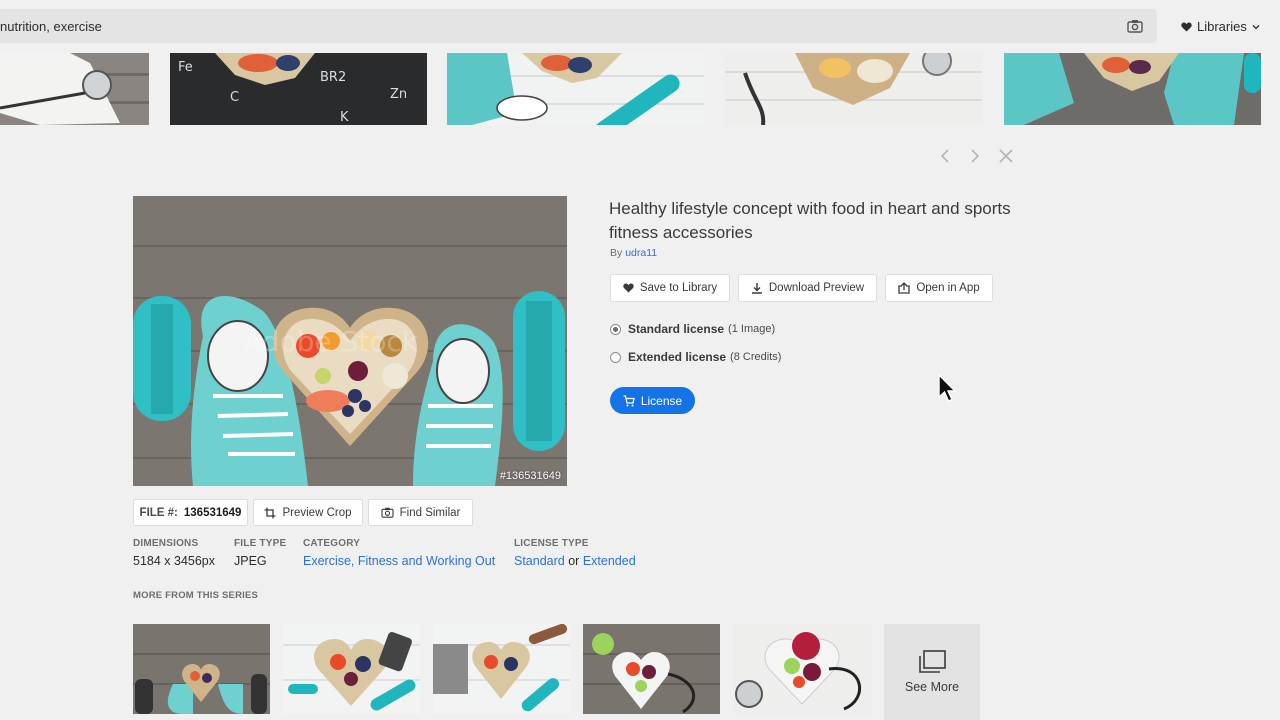  I want to click on license-button: License, so click(652, 400).